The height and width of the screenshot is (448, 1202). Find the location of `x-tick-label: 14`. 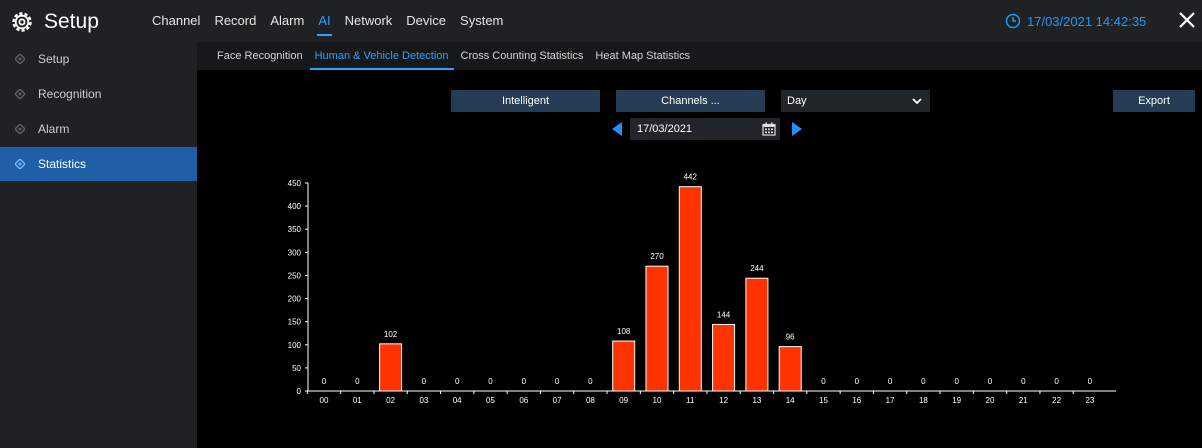

x-tick-label: 14 is located at coordinates (790, 400).